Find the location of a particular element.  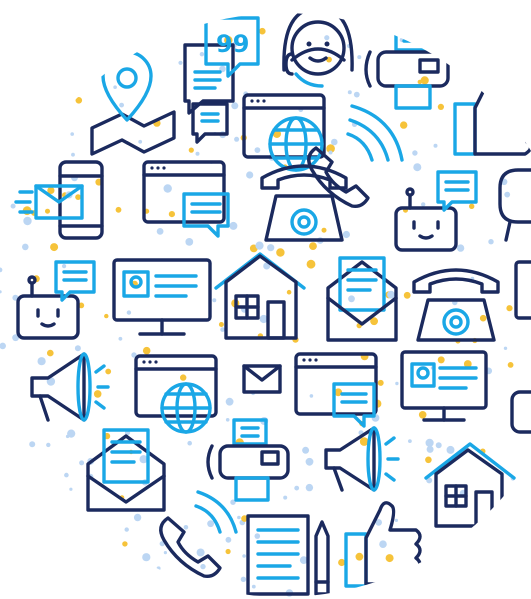

smartphone-email-icon is located at coordinates (59, 200).